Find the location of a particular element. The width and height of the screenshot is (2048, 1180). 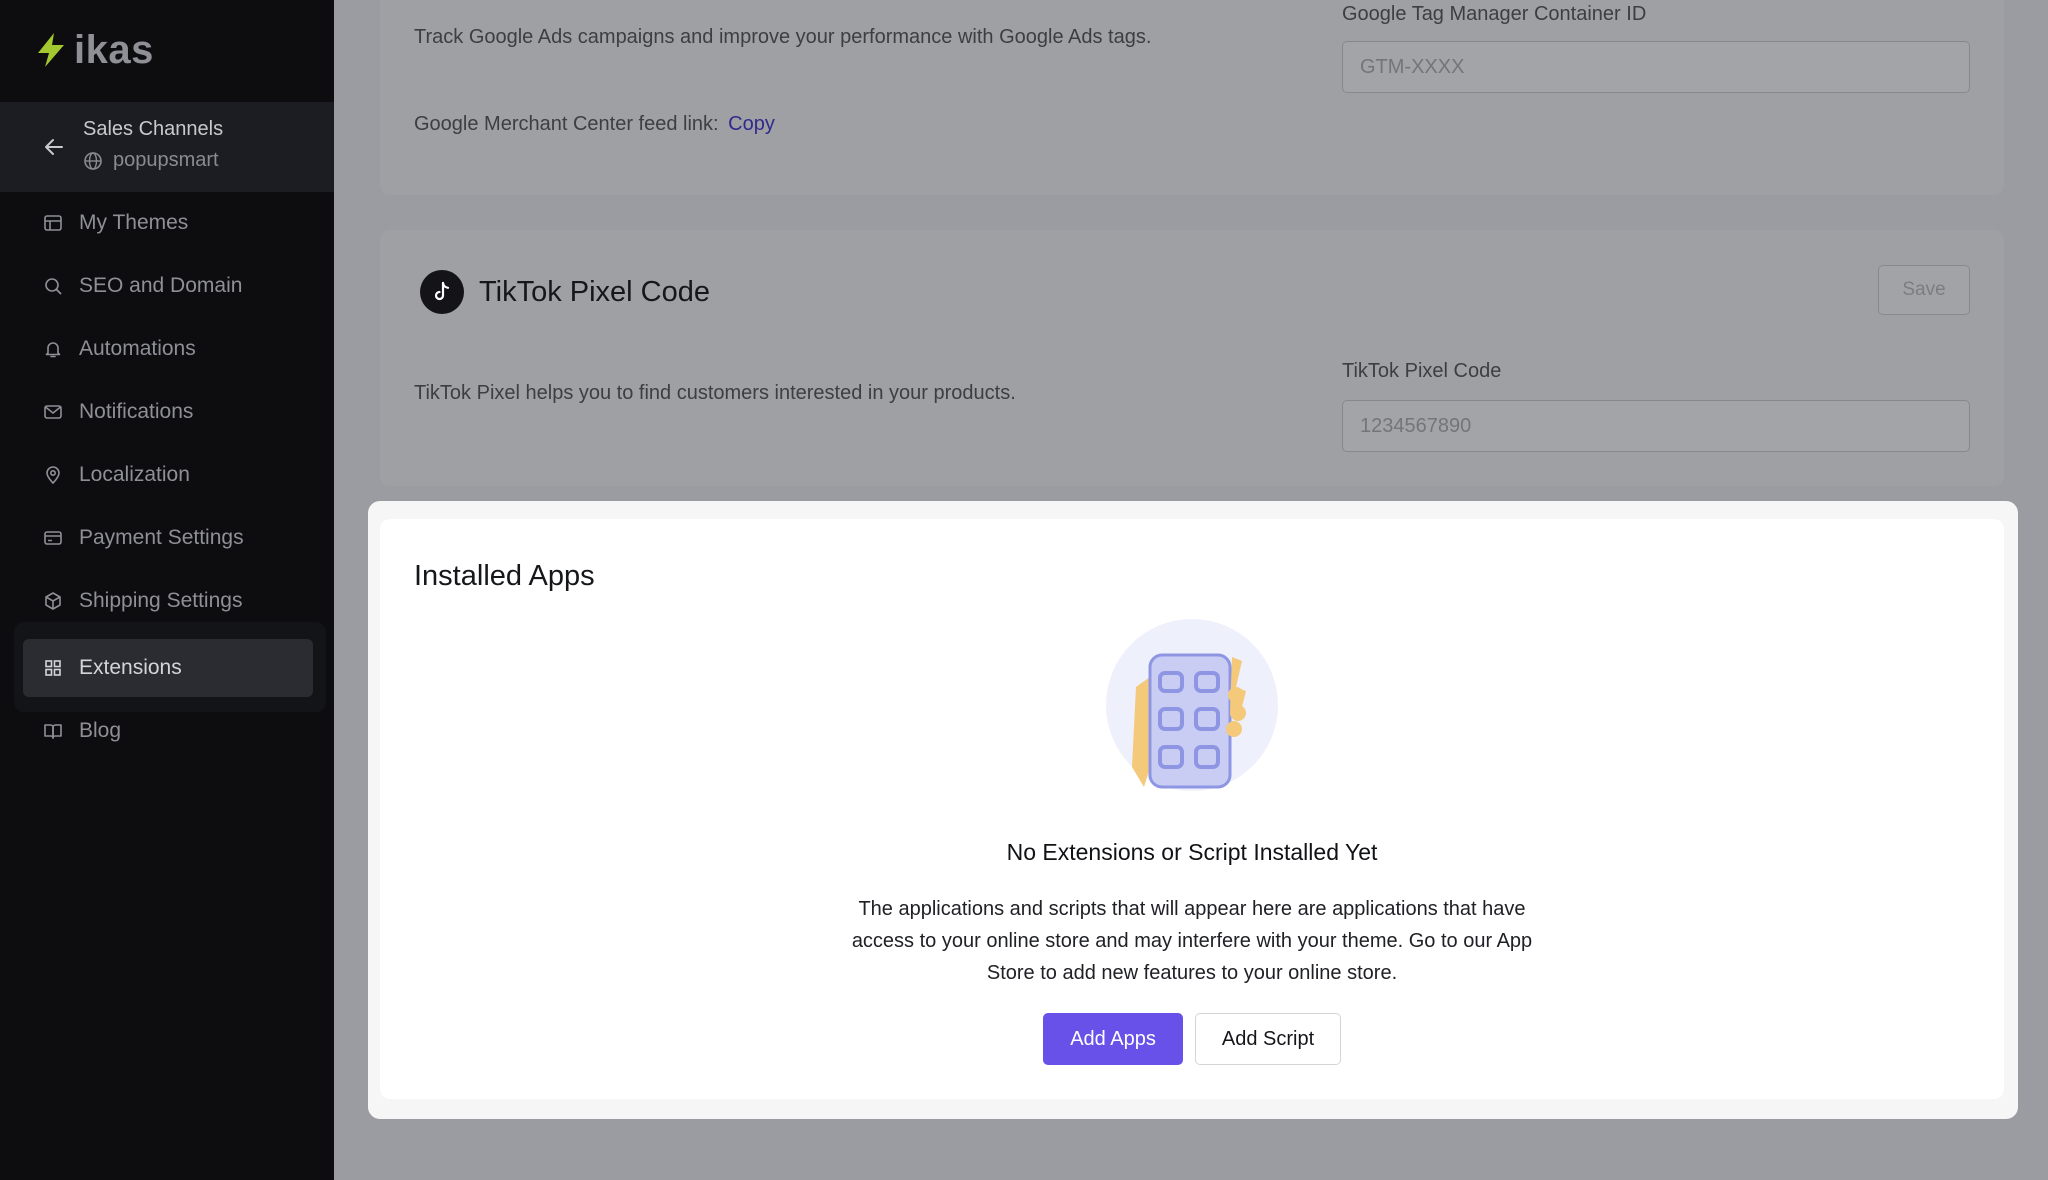

sidebar-item-my-themes: My Themes is located at coordinates (168, 223).